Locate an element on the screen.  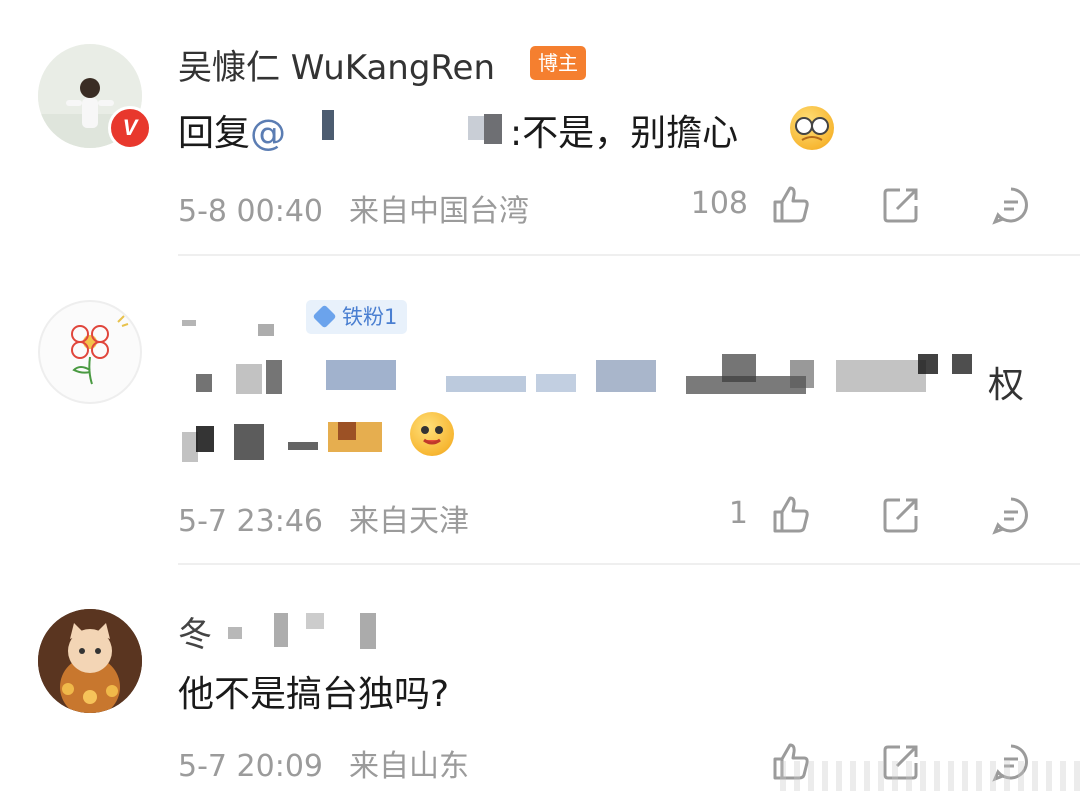
mention-link: @ is located at coordinates (268, 133).